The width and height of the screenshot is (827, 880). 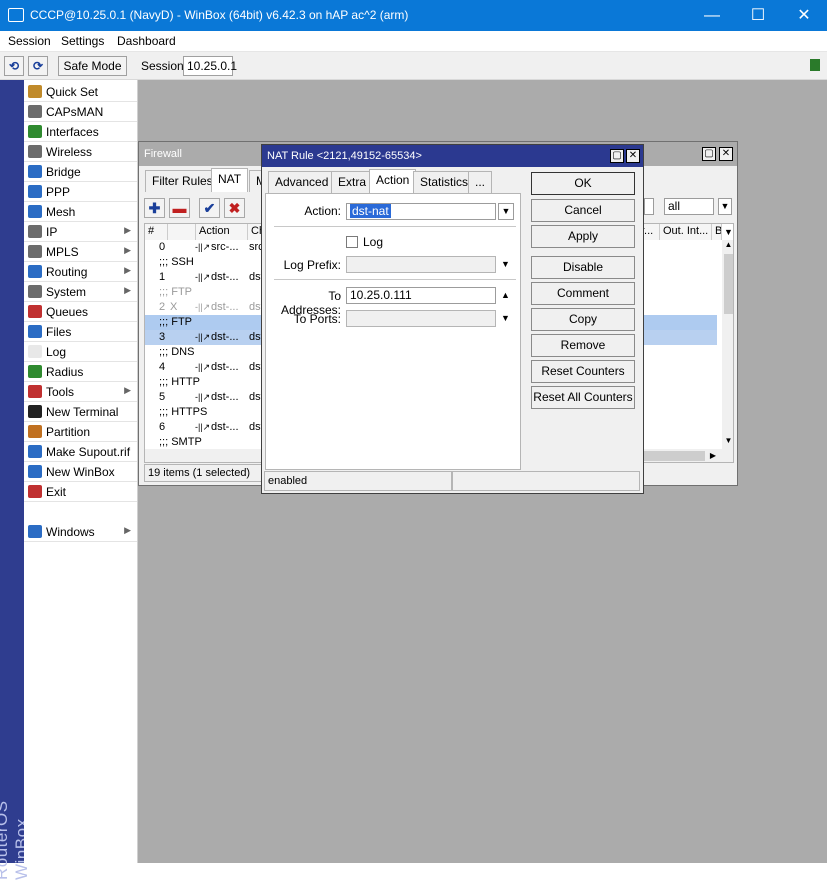 What do you see at coordinates (80, 492) in the screenshot?
I see `sidebar-item-exit: Exit` at bounding box center [80, 492].